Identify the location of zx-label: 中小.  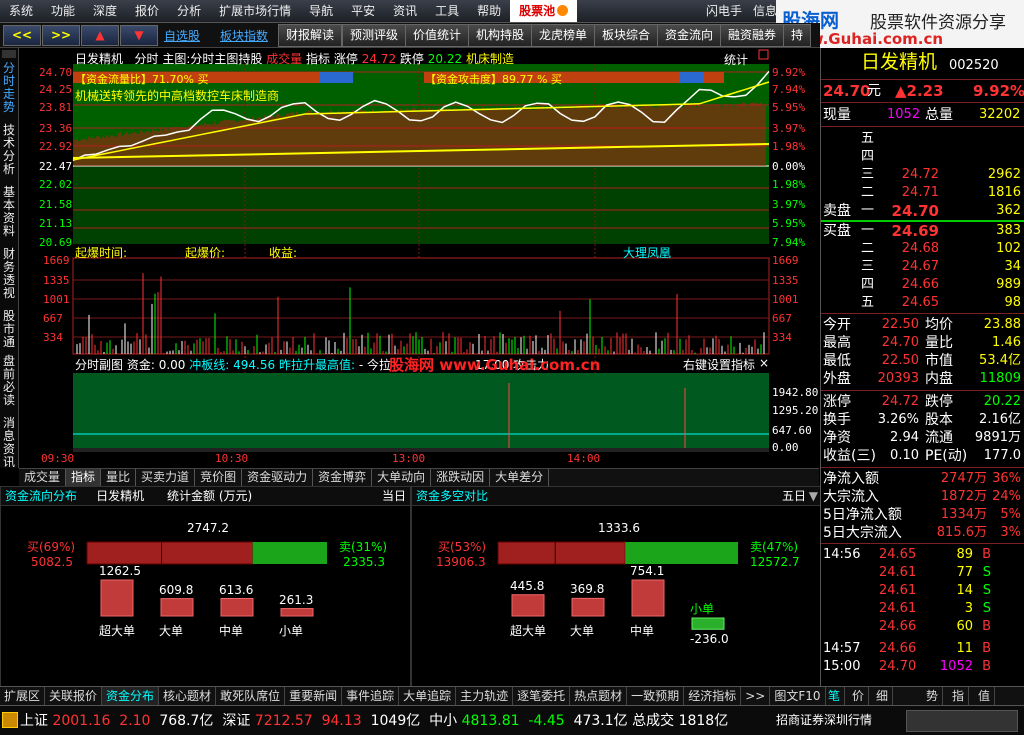
(443, 721).